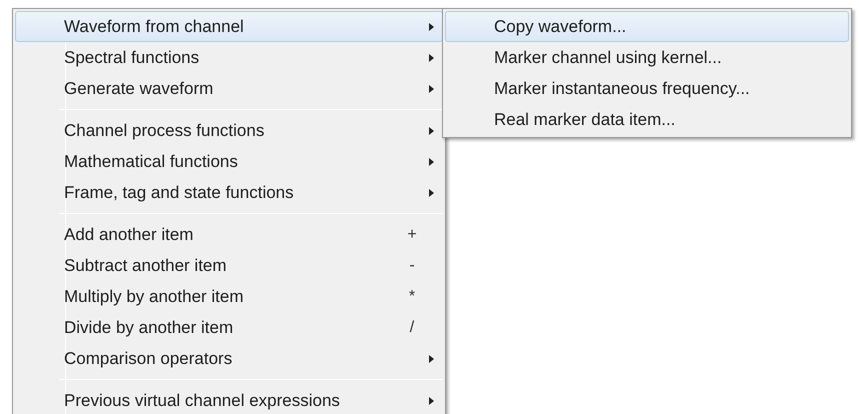 The height and width of the screenshot is (414, 859). Describe the element at coordinates (151, 161) in the screenshot. I see `menu-item-label: Mathematical functions` at that location.